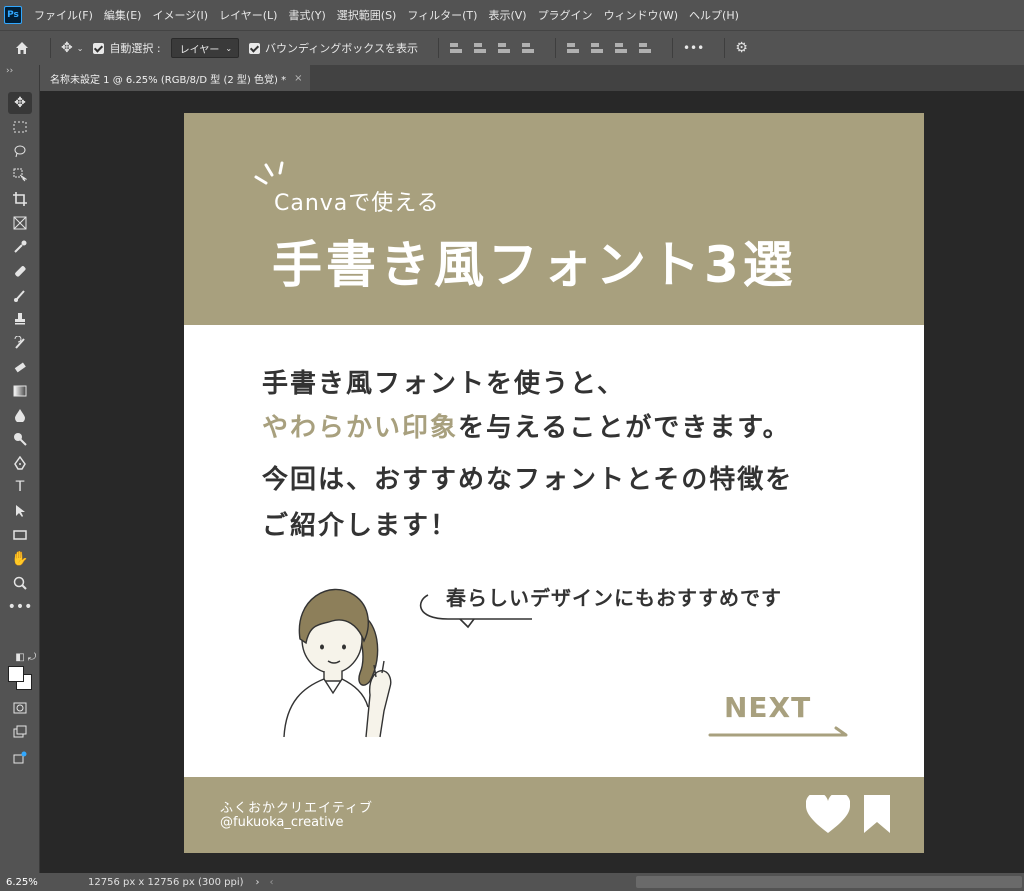  I want to click on menu-file: ファイル(F), so click(63, 15).